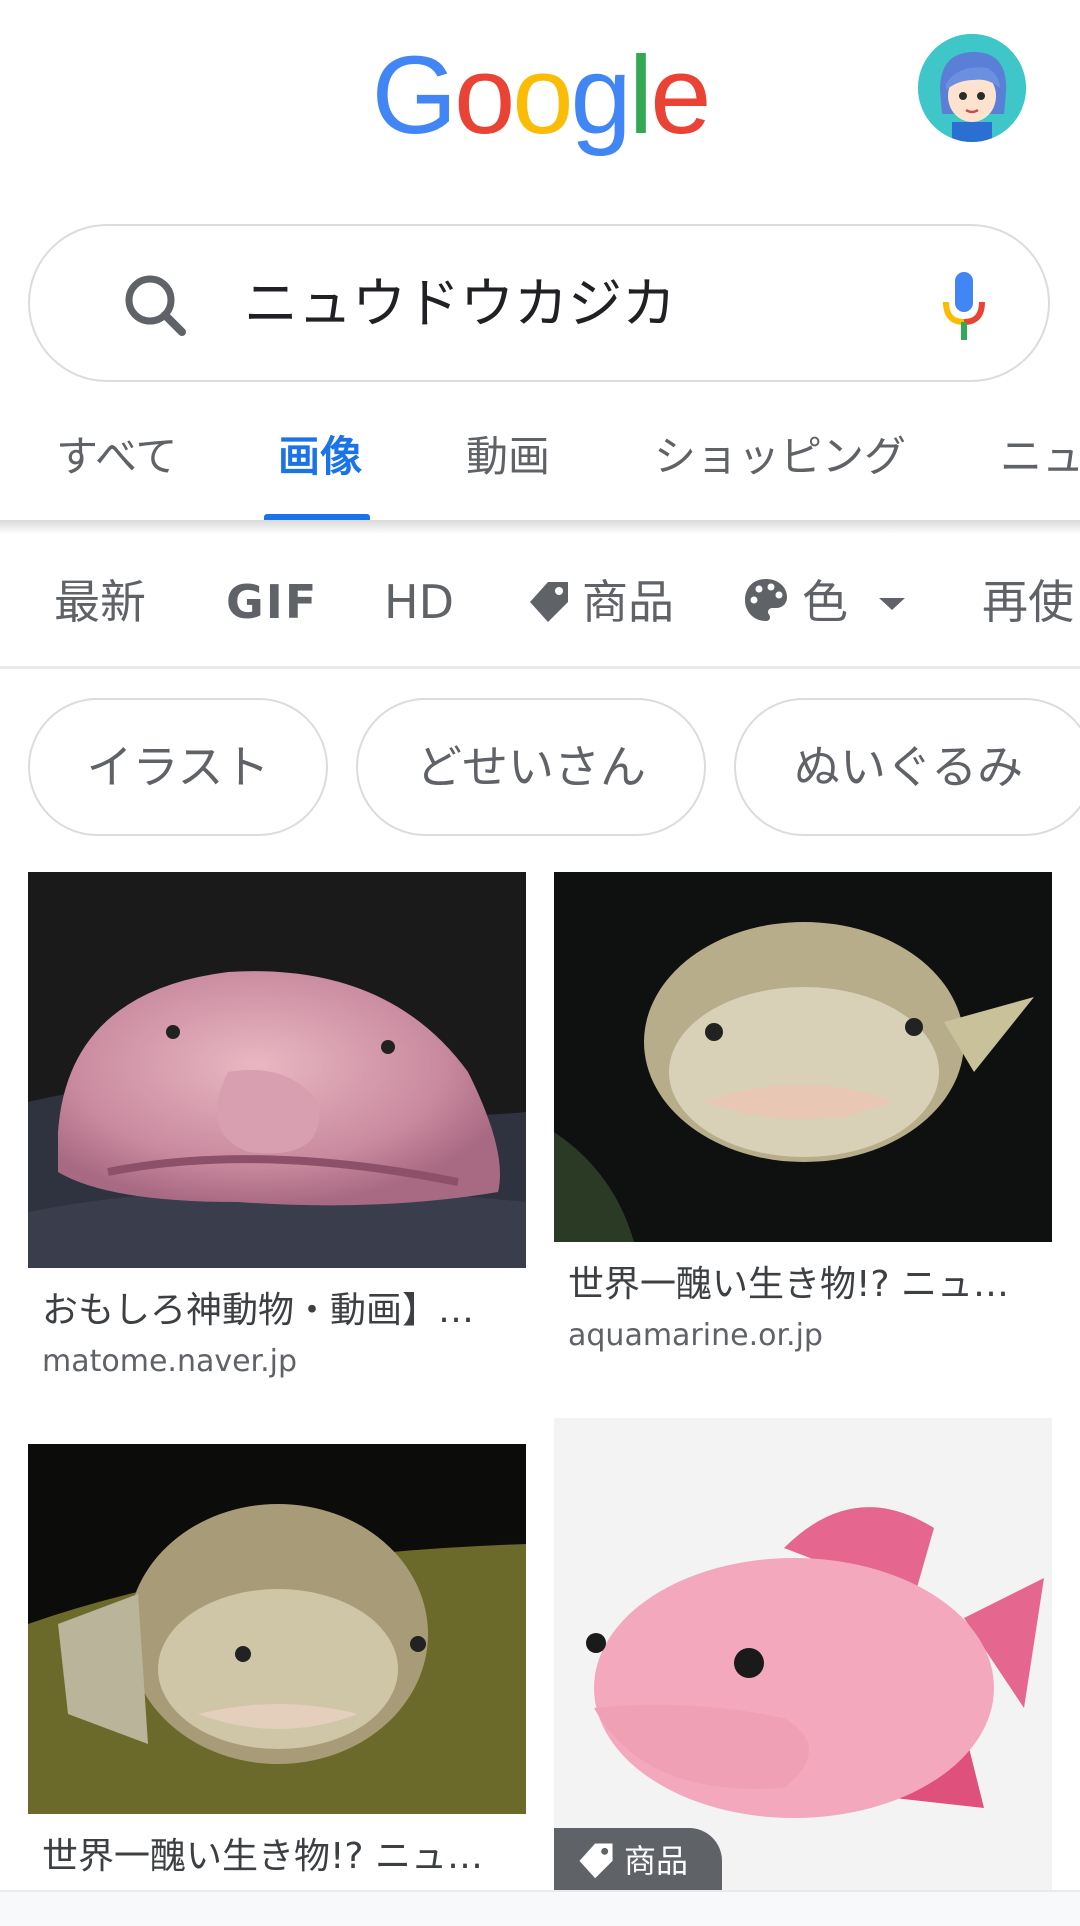 This screenshot has width=1080, height=1926. What do you see at coordinates (100, 602) in the screenshot?
I see `tool-recent: 最新` at bounding box center [100, 602].